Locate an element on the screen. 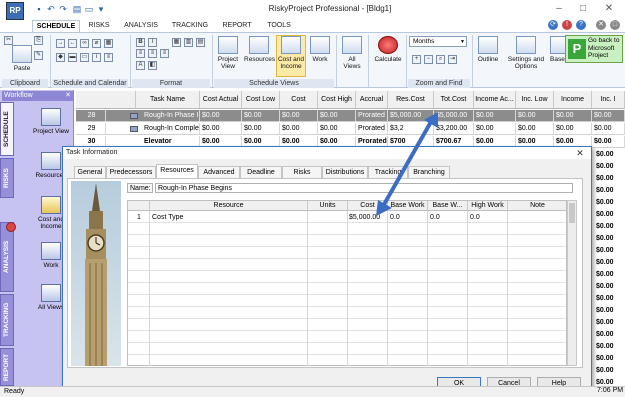 The width and height of the screenshot is (625, 397). tab-resources: Resources is located at coordinates (177, 171).